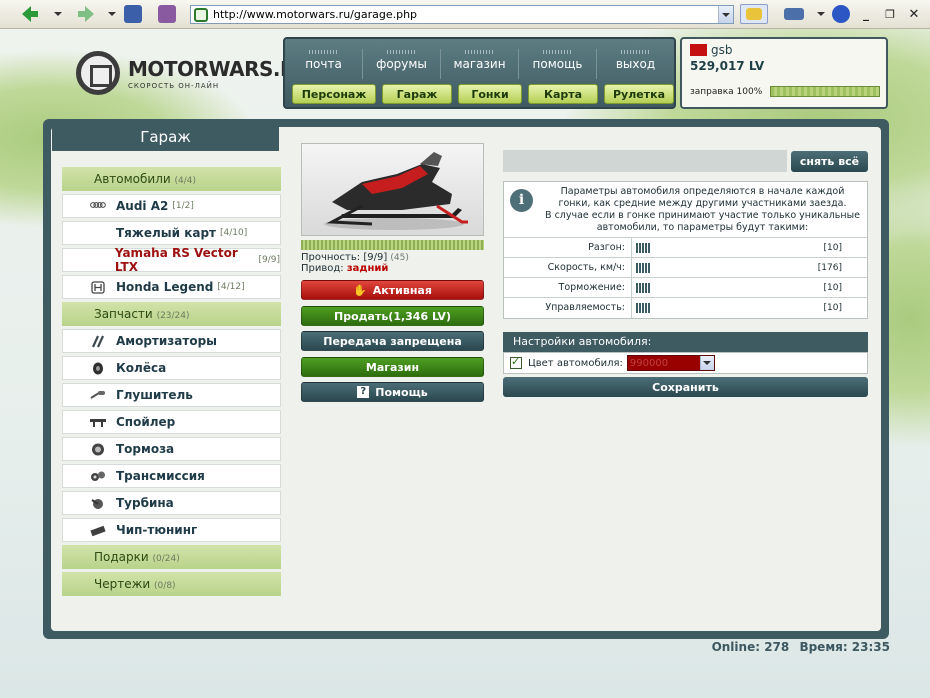 The height and width of the screenshot is (698, 930). What do you see at coordinates (112, 14) in the screenshot?
I see `forward-dropdown` at bounding box center [112, 14].